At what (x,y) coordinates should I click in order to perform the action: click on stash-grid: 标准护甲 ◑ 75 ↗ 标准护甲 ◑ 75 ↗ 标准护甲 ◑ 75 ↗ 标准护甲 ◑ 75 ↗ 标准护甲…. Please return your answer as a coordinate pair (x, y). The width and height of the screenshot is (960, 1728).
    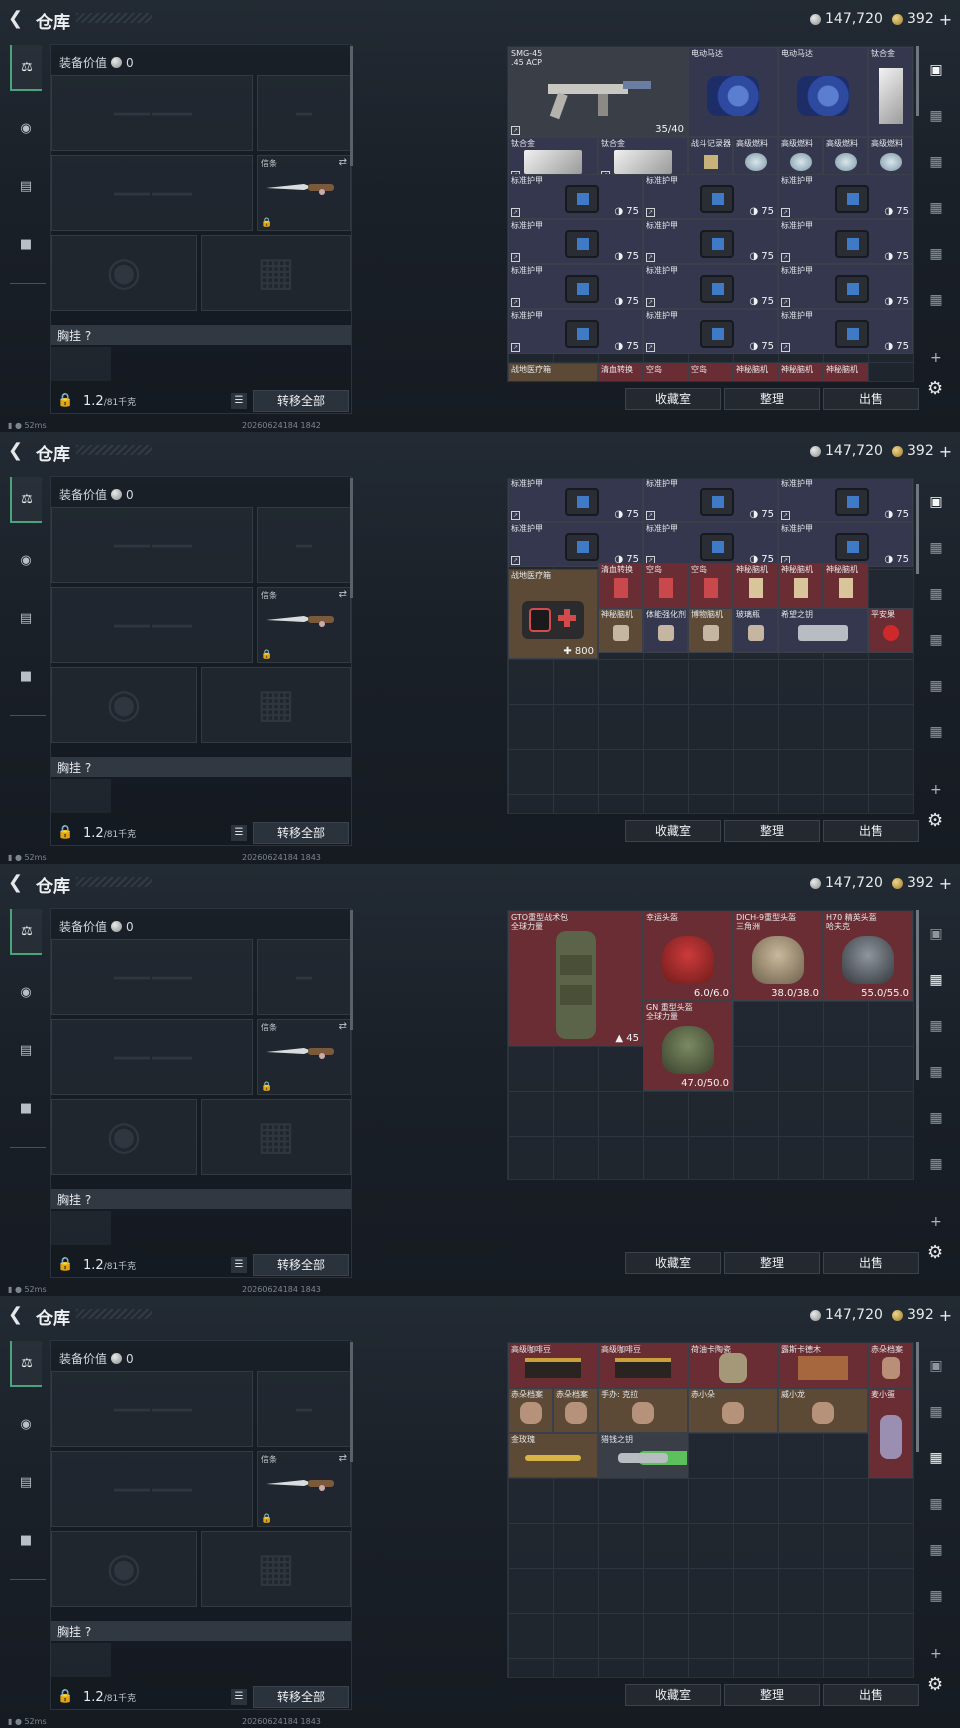
    Looking at the image, I should click on (710, 646).